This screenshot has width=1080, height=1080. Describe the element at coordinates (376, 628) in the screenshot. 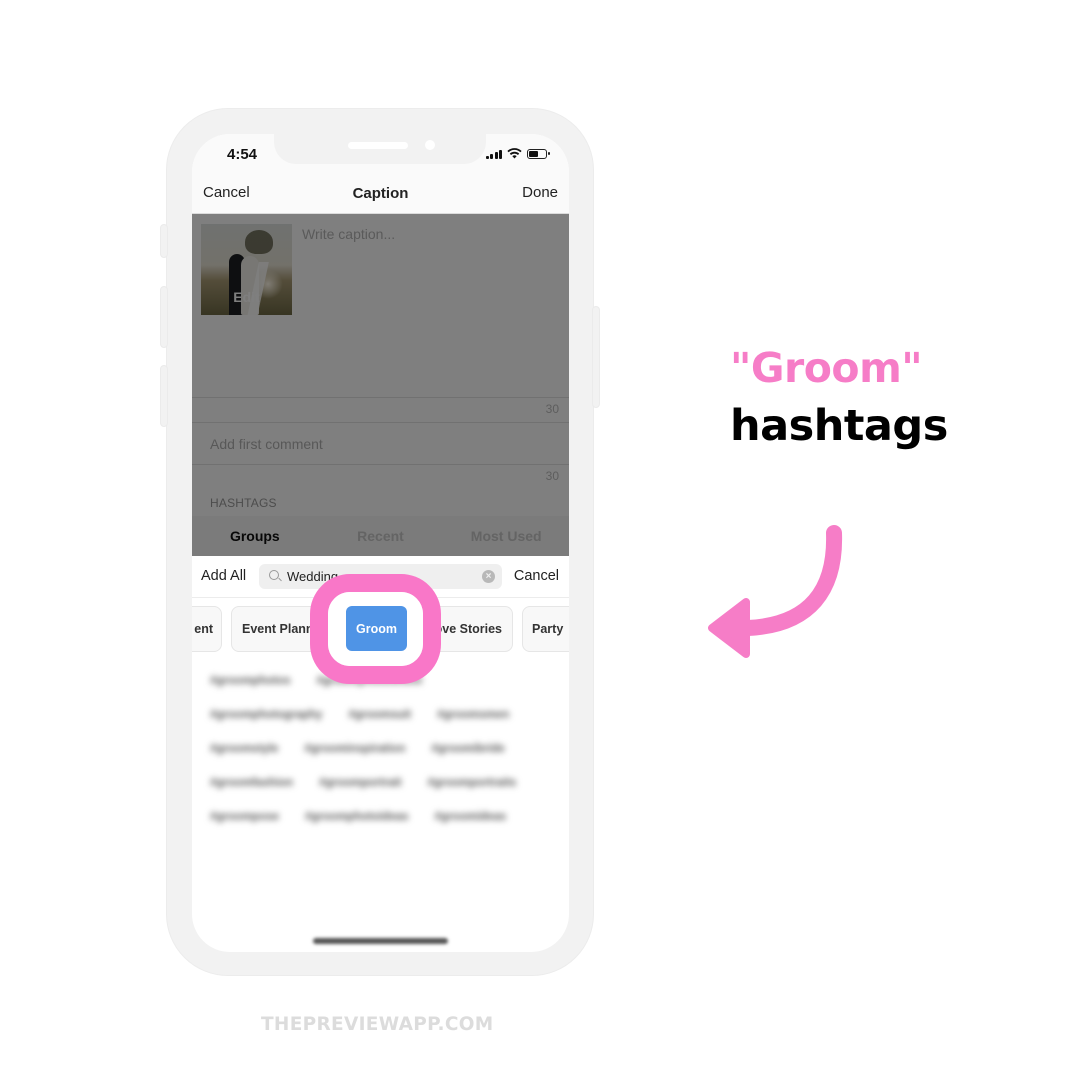

I see `groom-chip-highlighted: Groom` at that location.